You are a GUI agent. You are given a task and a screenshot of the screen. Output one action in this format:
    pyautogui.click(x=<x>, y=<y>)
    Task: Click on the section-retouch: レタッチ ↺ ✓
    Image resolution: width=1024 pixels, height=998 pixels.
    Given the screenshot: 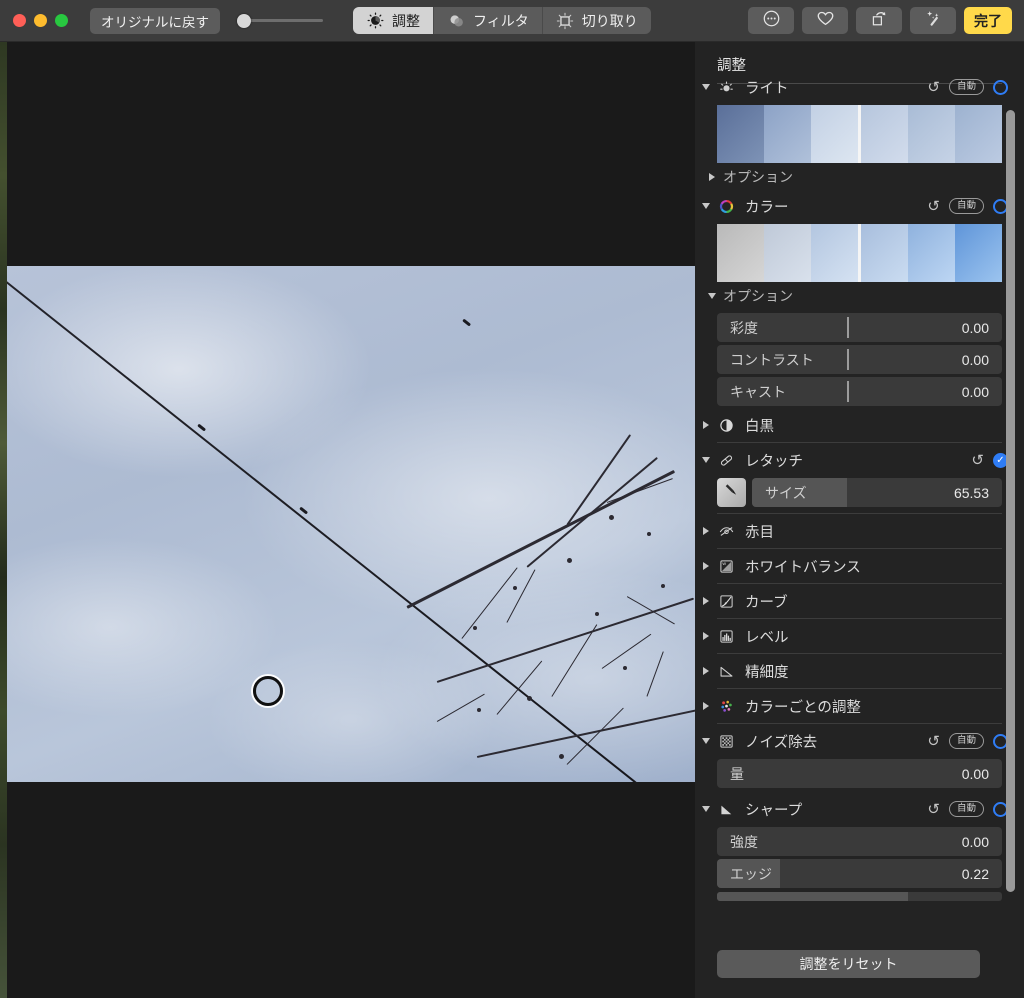 What is the action you would take?
    pyautogui.click(x=859, y=460)
    